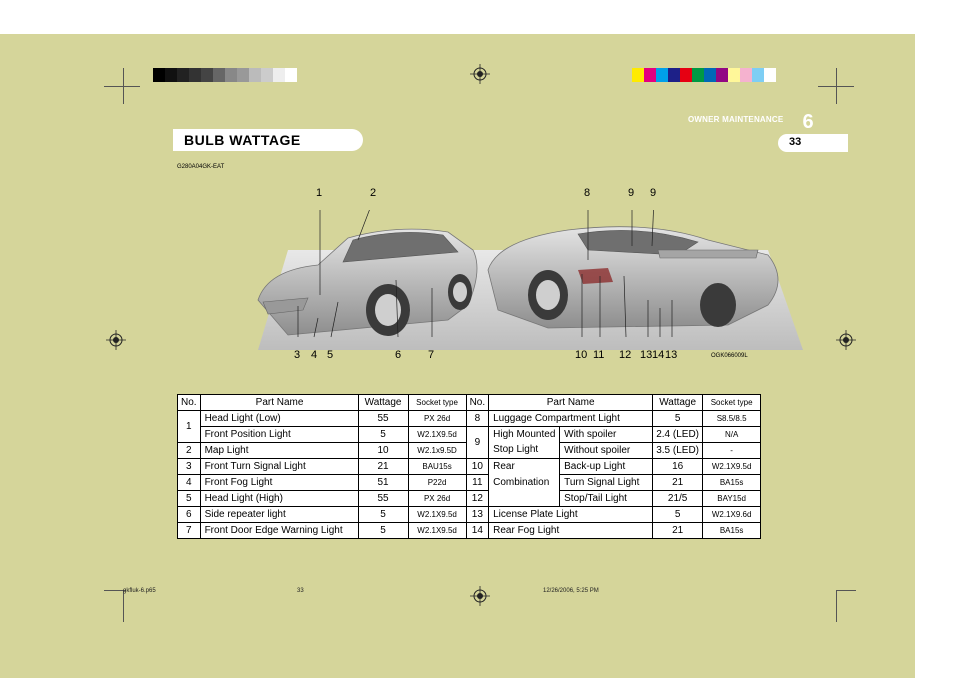  What do you see at coordinates (571, 514) in the screenshot?
I see `row-part-name: License Plate Light` at bounding box center [571, 514].